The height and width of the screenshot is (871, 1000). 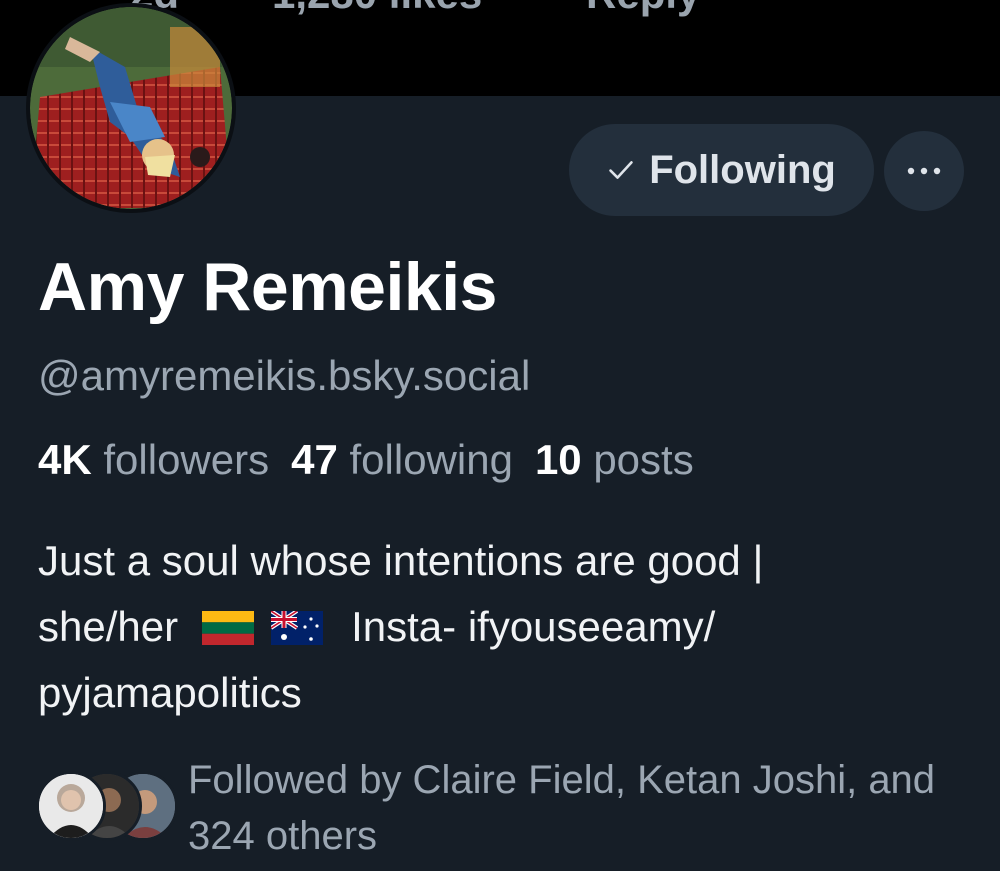 I want to click on profile-stats: 4K followers 47 following 10 posts, so click(x=366, y=460).